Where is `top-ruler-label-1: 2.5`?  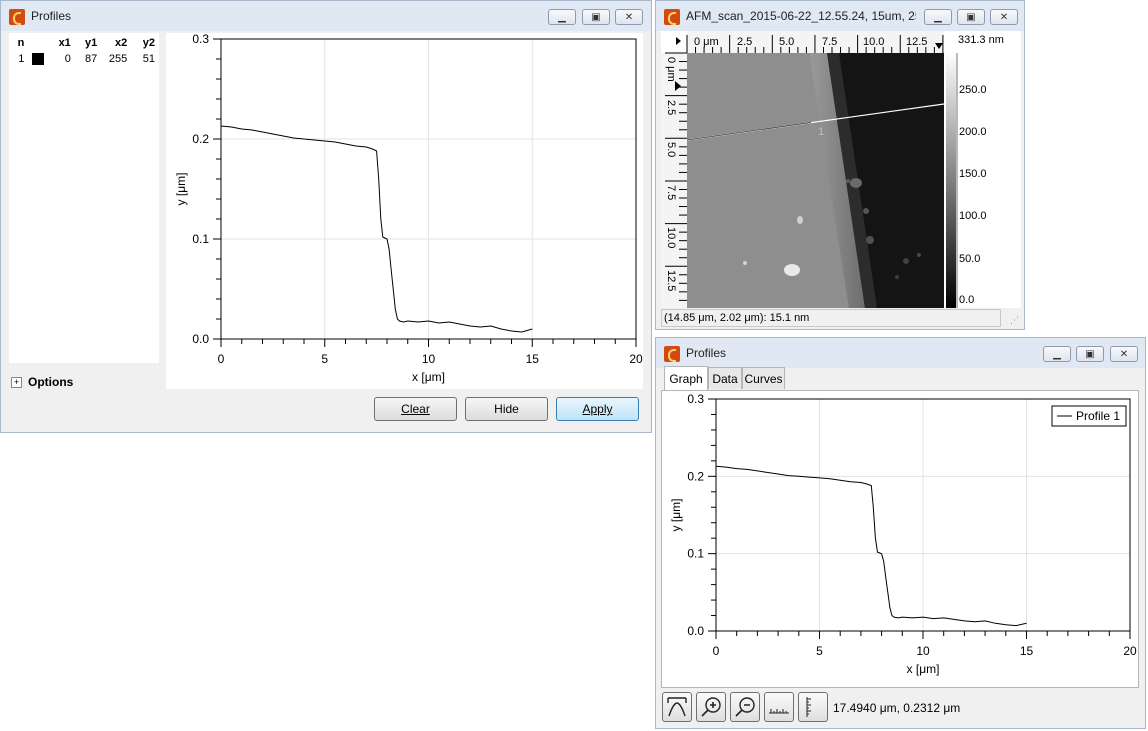 top-ruler-label-1: 2.5 is located at coordinates (744, 42).